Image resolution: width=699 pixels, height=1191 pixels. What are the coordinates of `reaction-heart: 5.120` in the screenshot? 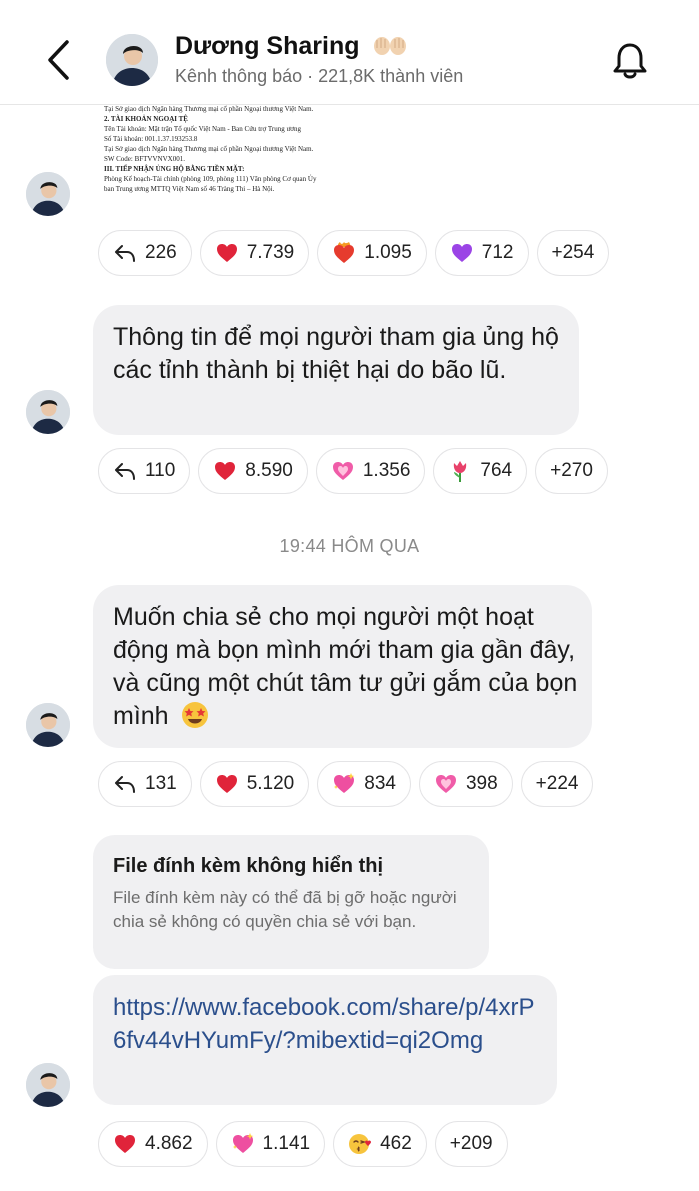 It's located at (254, 784).